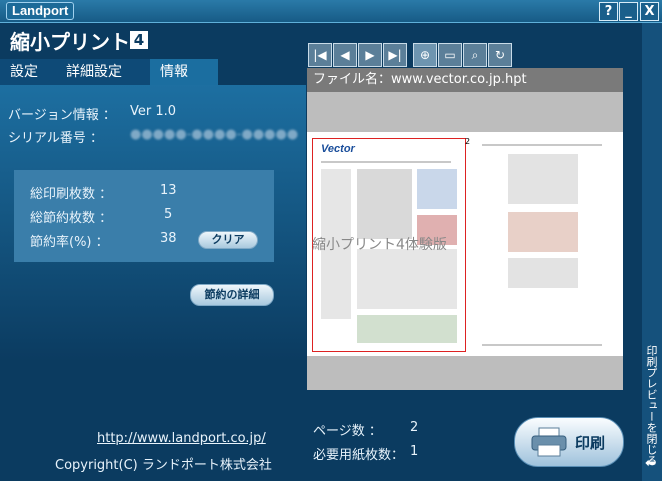  I want to click on title-bar, so click(331, 11).